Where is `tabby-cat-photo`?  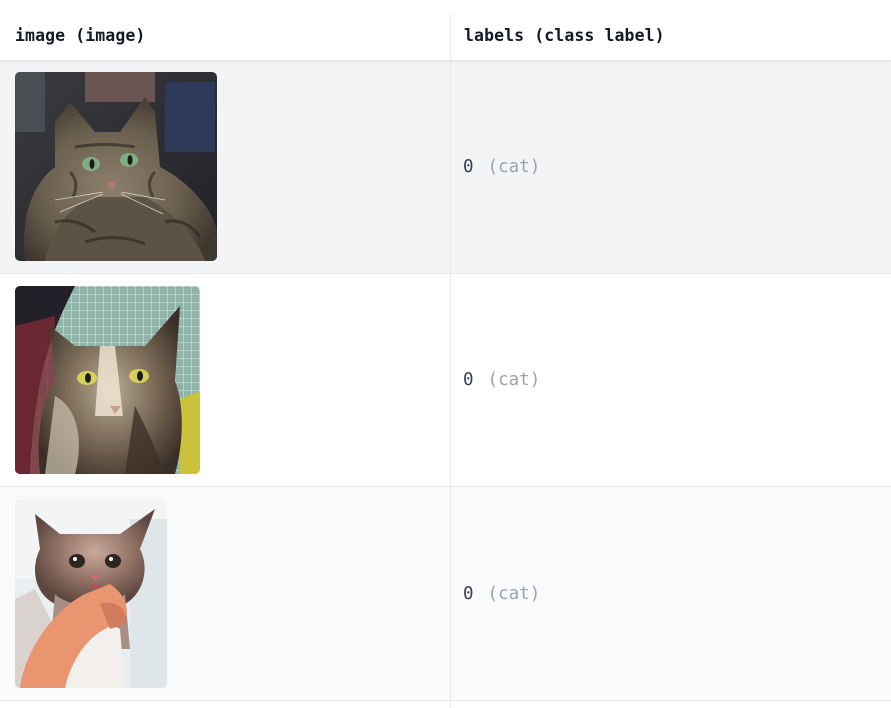 tabby-cat-photo is located at coordinates (116, 166).